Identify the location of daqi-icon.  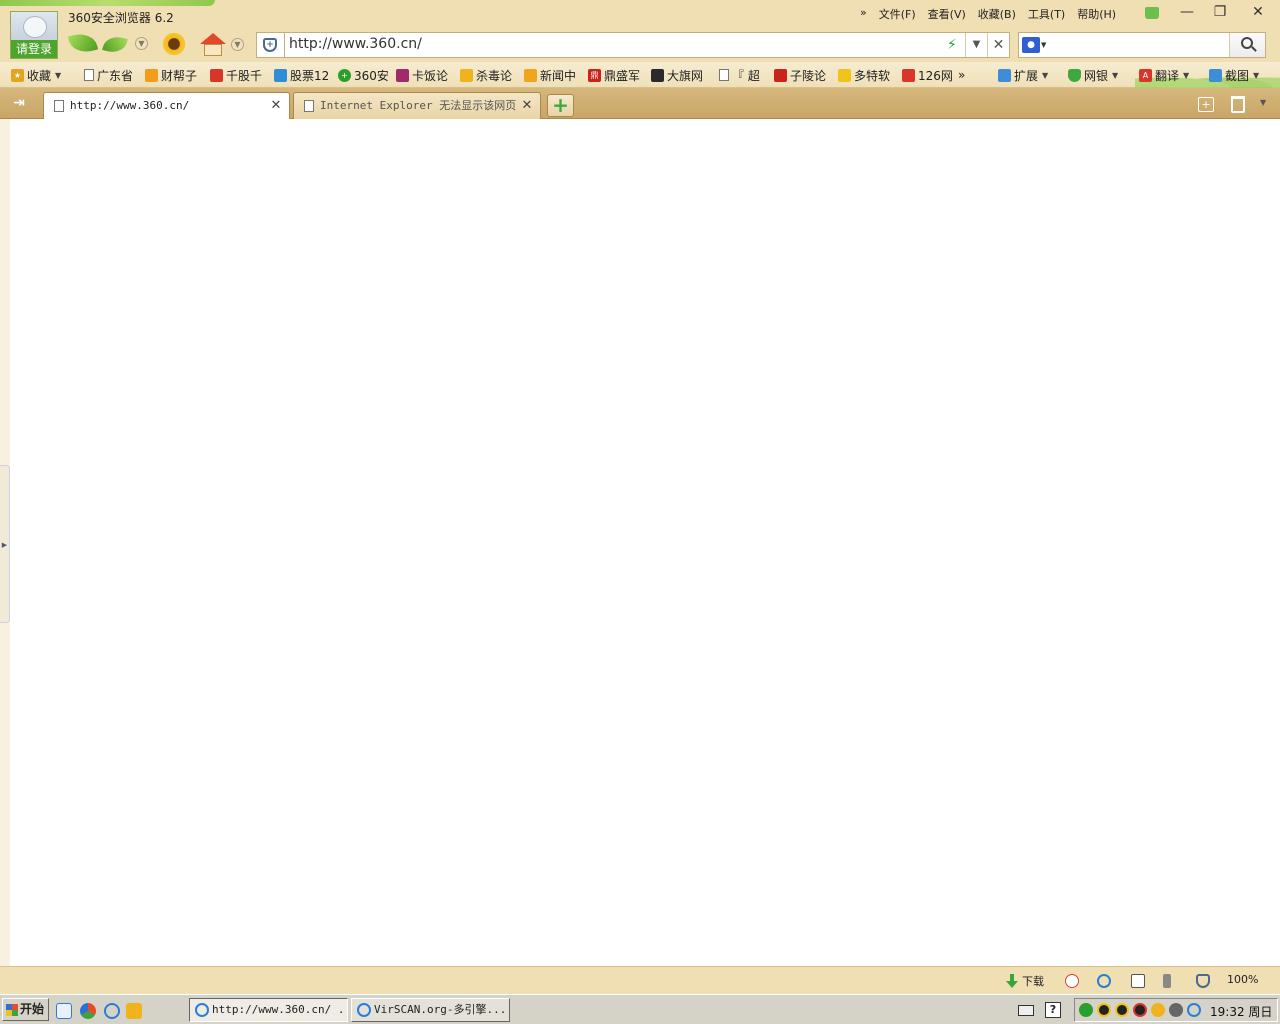
(657, 75).